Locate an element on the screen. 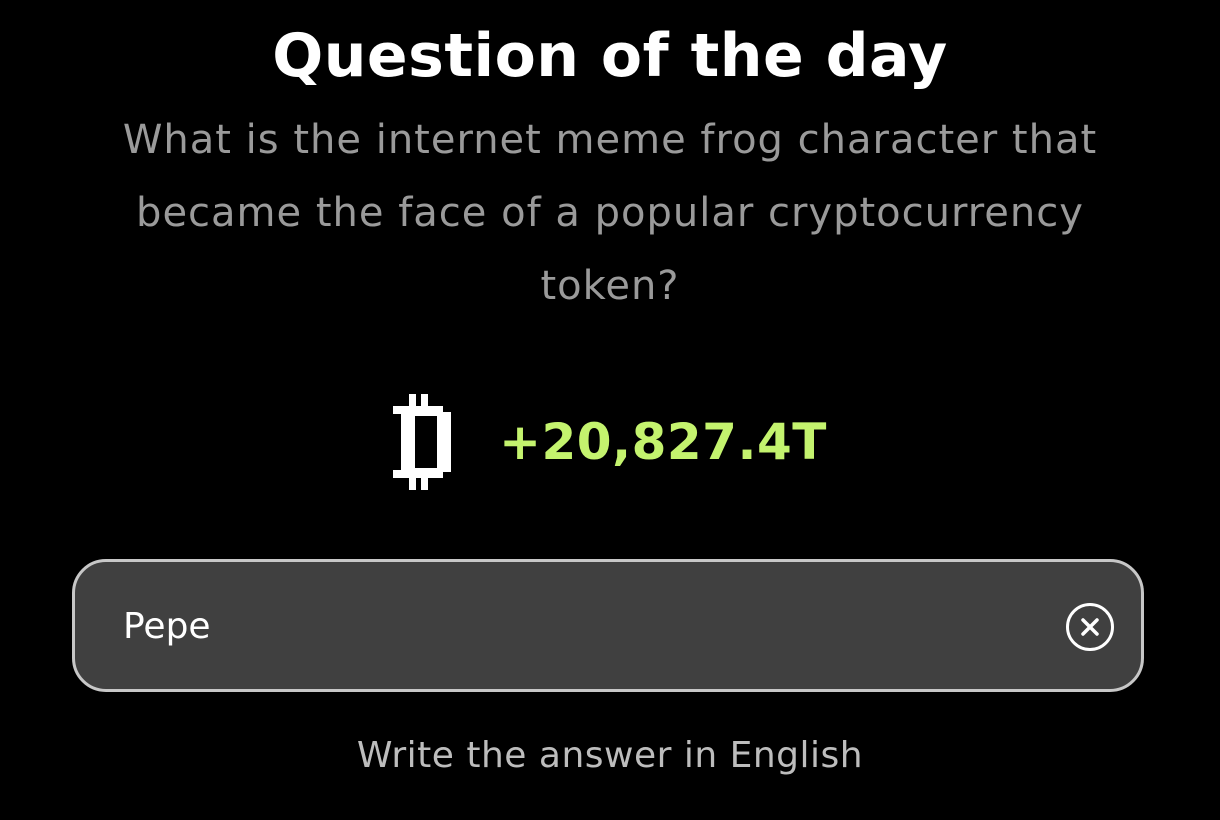 This screenshot has height=820, width=1220. answer-field is located at coordinates (608, 625).